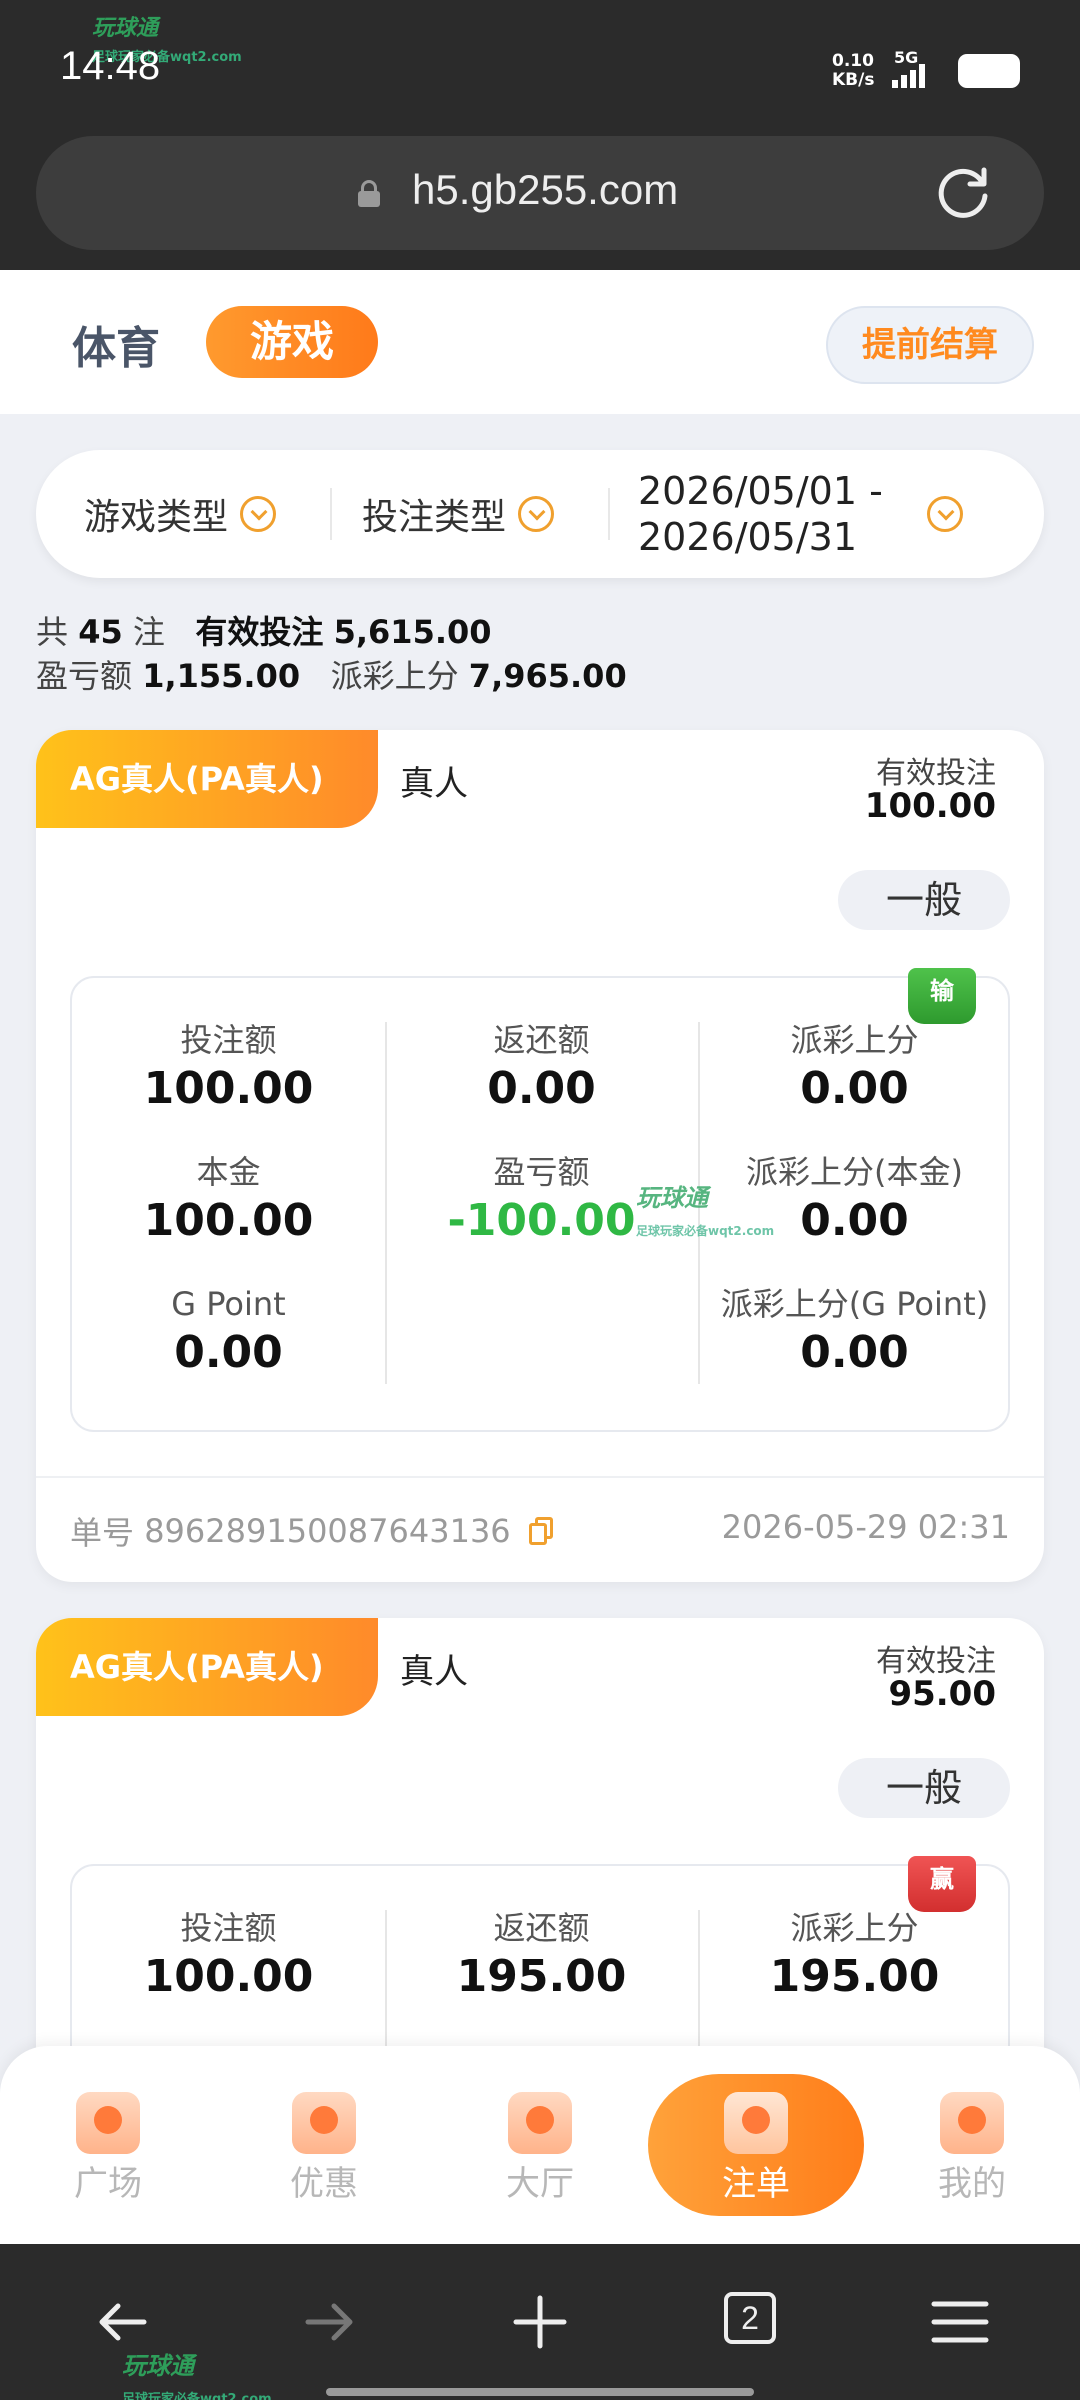 The image size is (1080, 2400). I want to click on summary-pnl-label: 盈亏额, so click(84, 676).